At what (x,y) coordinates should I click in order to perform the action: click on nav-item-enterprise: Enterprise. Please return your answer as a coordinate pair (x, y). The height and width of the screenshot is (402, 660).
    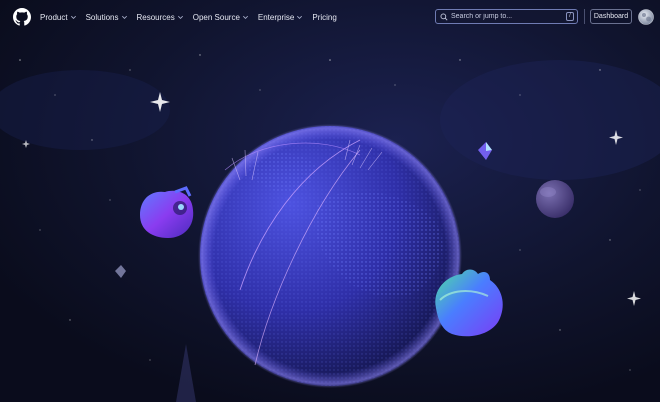
    Looking at the image, I should click on (280, 17).